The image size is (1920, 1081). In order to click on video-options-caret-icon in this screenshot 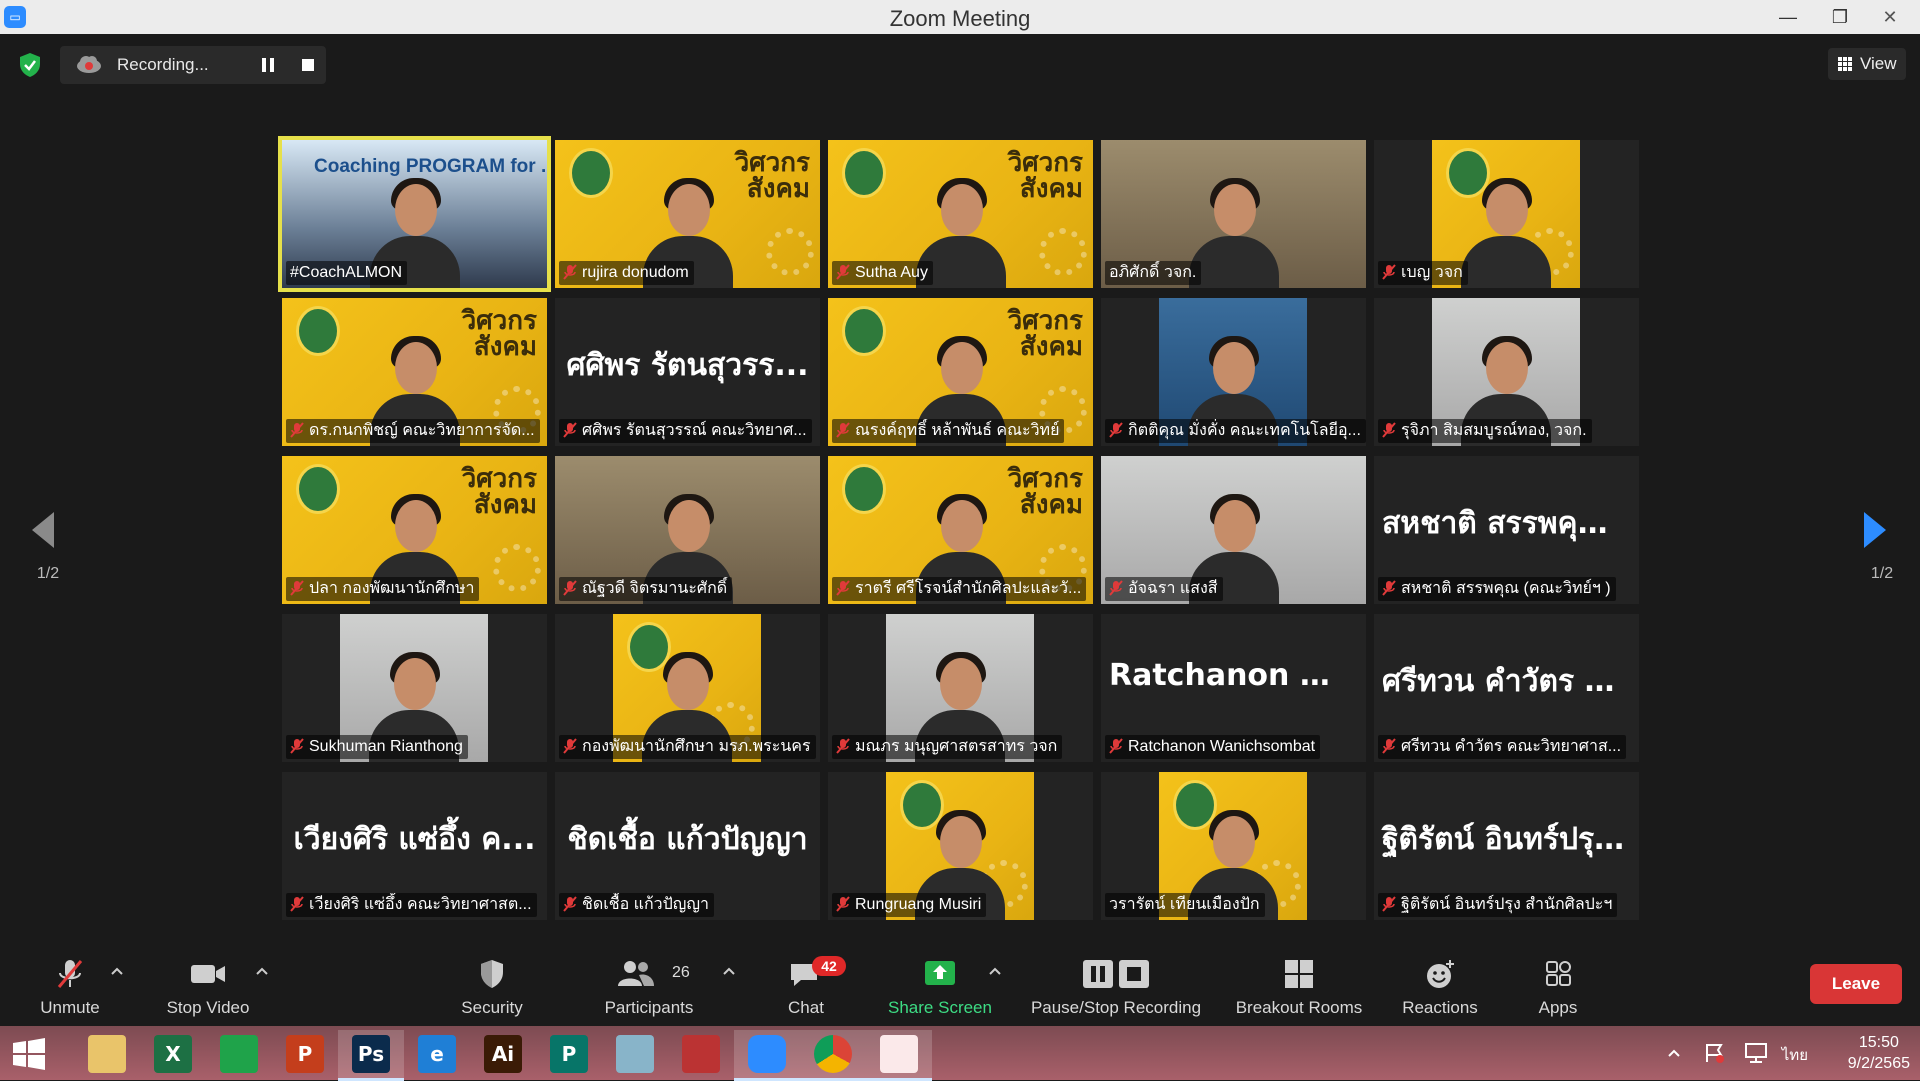, I will do `click(262, 971)`.